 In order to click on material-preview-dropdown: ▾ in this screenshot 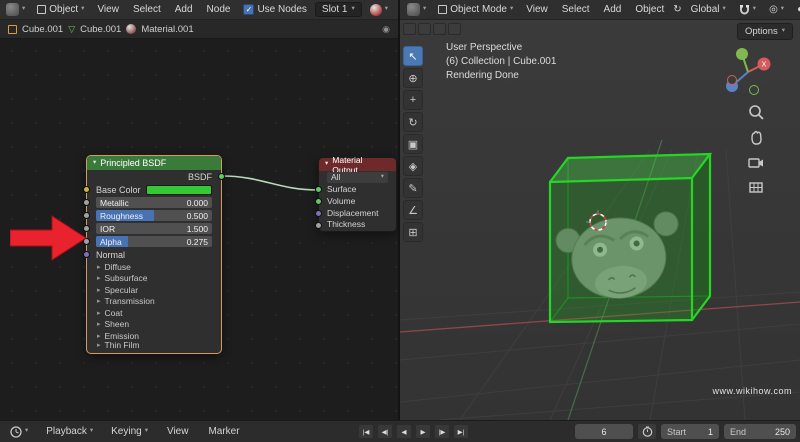, I will do `click(379, 9)`.